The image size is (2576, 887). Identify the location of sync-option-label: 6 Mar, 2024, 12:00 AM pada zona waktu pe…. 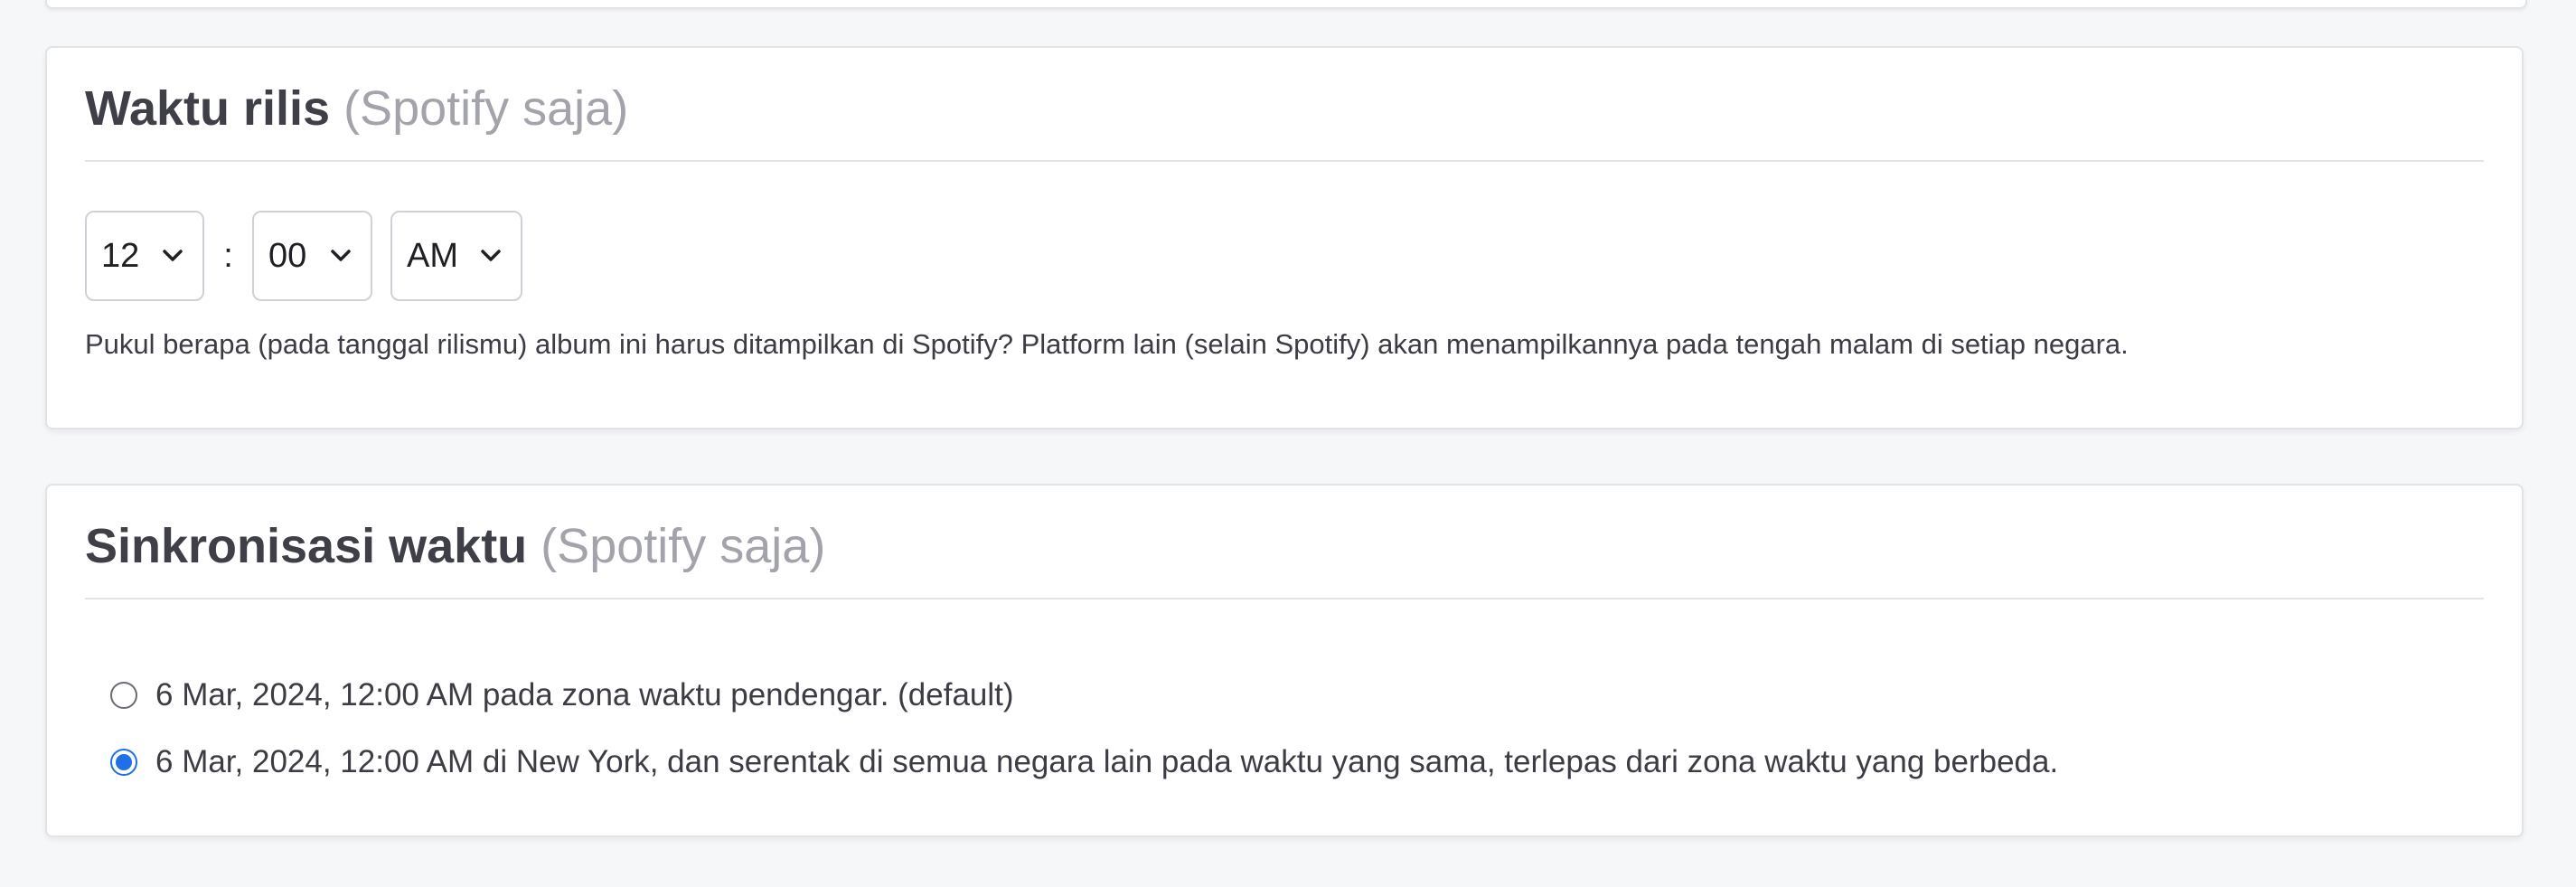
(585, 694).